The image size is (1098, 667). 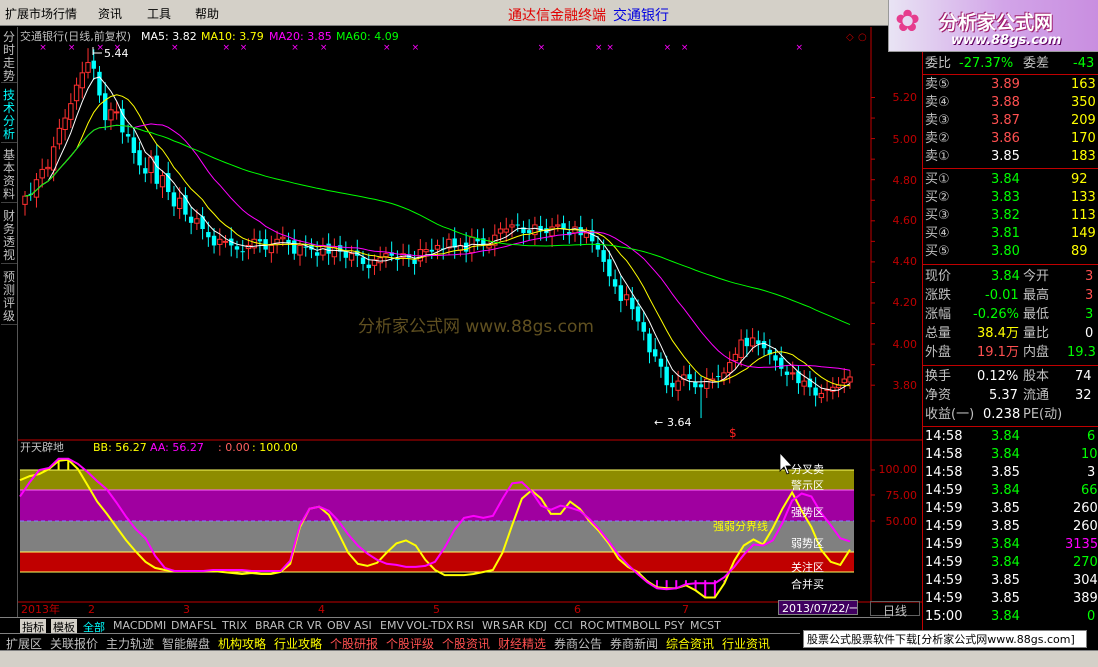 I want to click on tab-trix: TRIX, so click(x=234, y=625).